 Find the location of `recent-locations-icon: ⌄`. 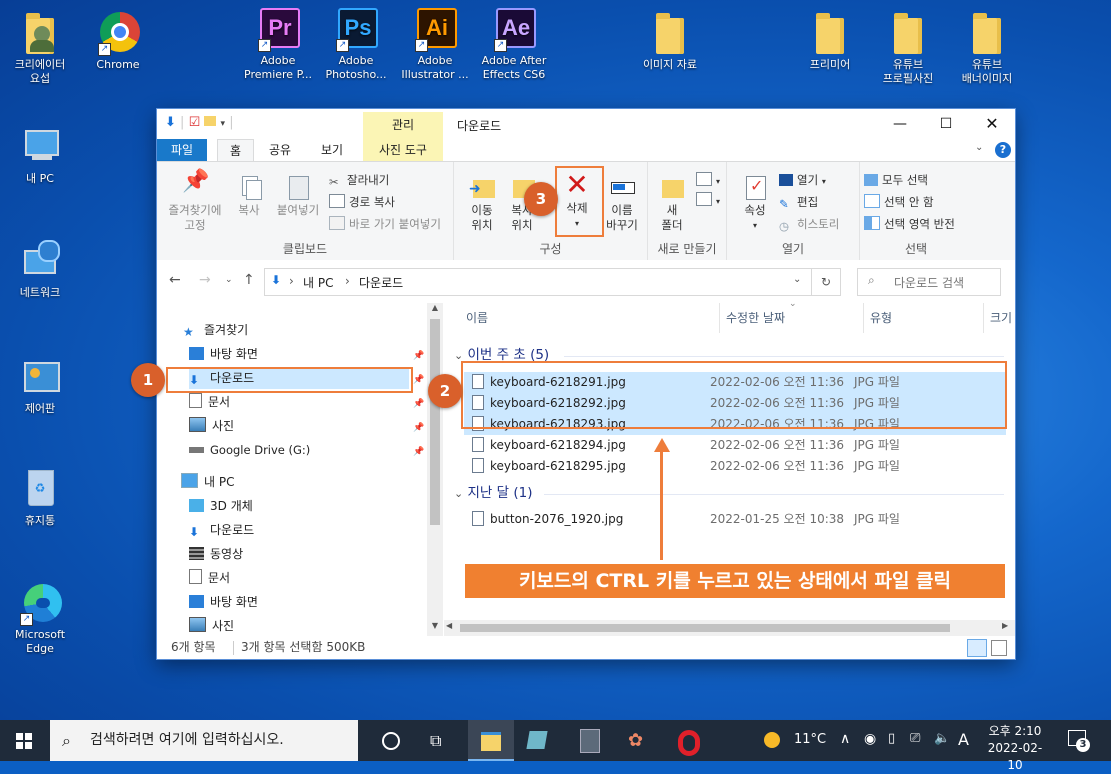

recent-locations-icon: ⌄ is located at coordinates (229, 280).